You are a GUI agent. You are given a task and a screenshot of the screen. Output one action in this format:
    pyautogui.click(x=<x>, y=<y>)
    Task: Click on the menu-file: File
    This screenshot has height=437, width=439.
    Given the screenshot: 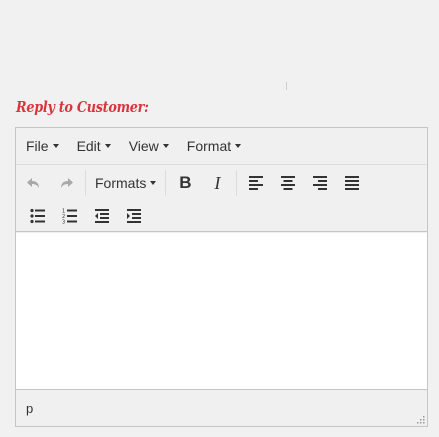 What is the action you would take?
    pyautogui.click(x=42, y=146)
    